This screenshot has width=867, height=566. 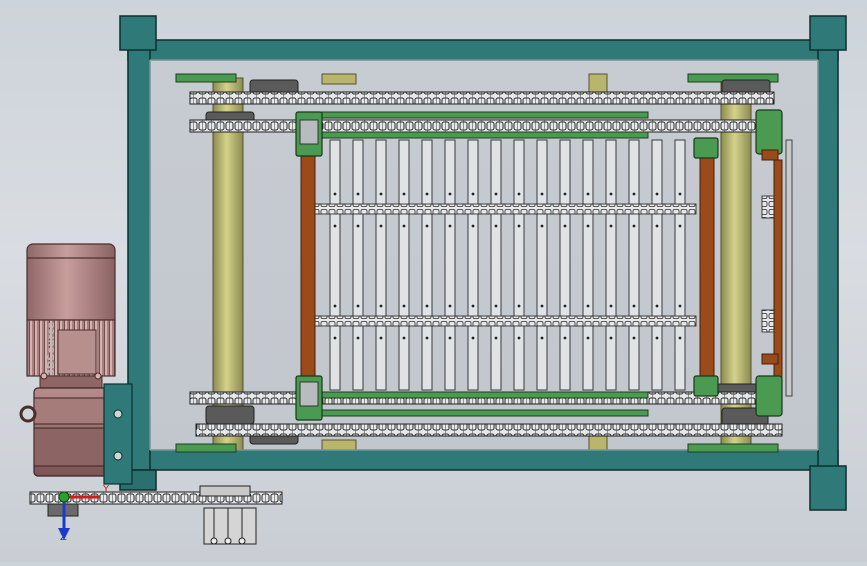 What do you see at coordinates (138, 33) in the screenshot?
I see `frame-corner-tl` at bounding box center [138, 33].